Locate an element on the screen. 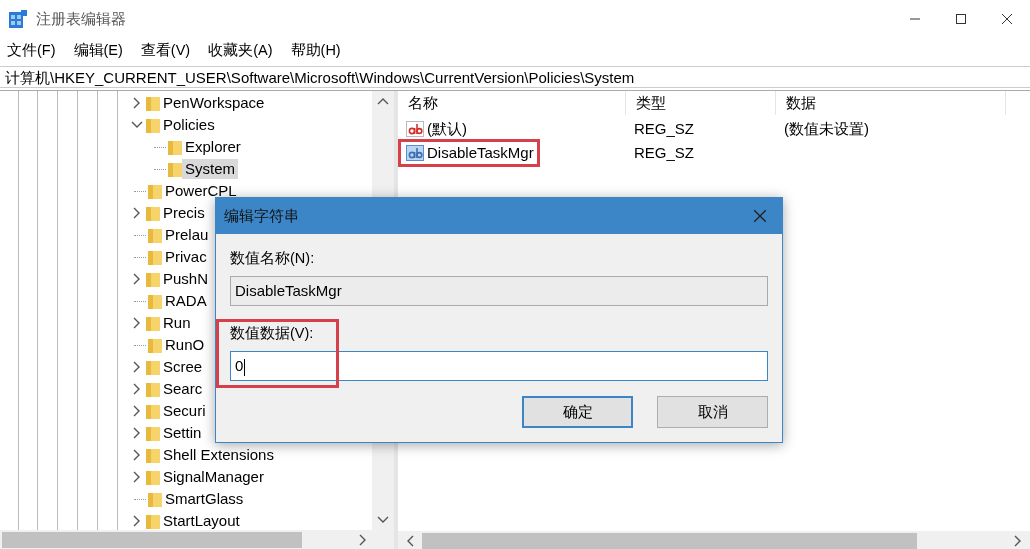  field-label: 数值数据(V): is located at coordinates (272, 333).